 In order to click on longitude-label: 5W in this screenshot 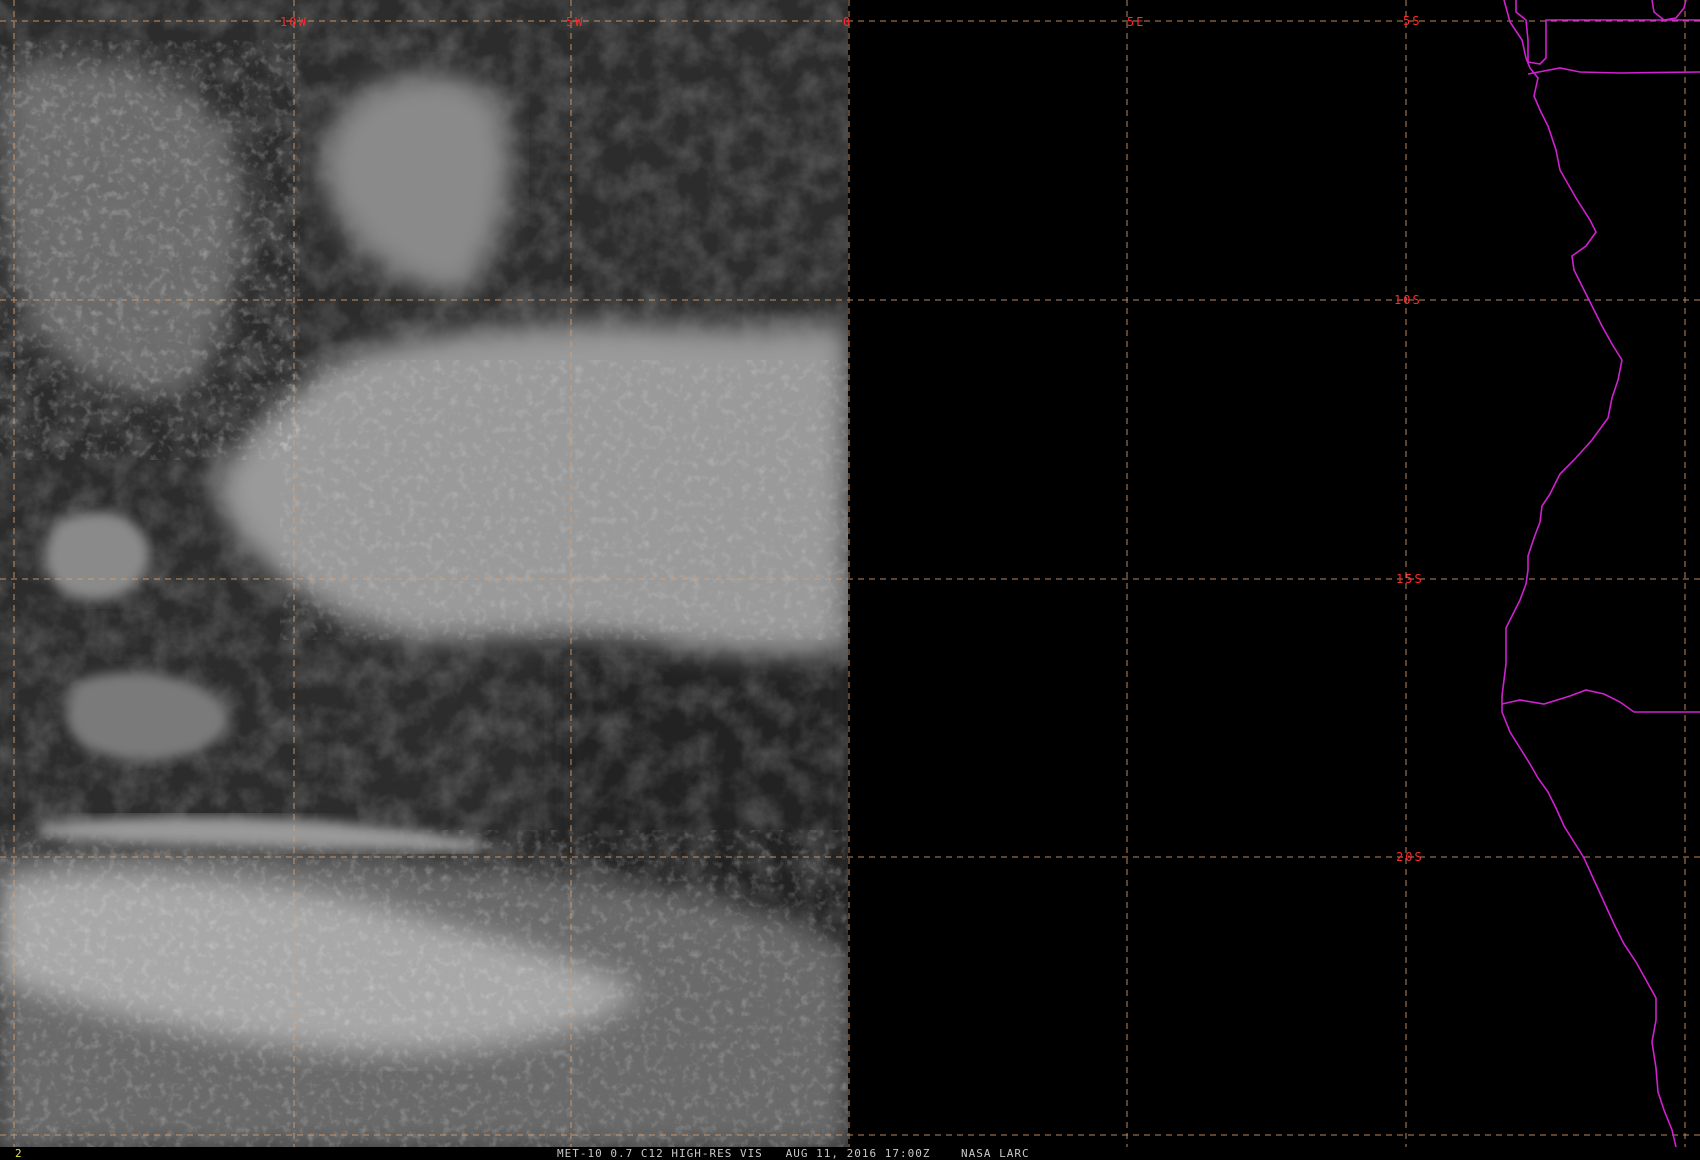, I will do `click(575, 22)`.